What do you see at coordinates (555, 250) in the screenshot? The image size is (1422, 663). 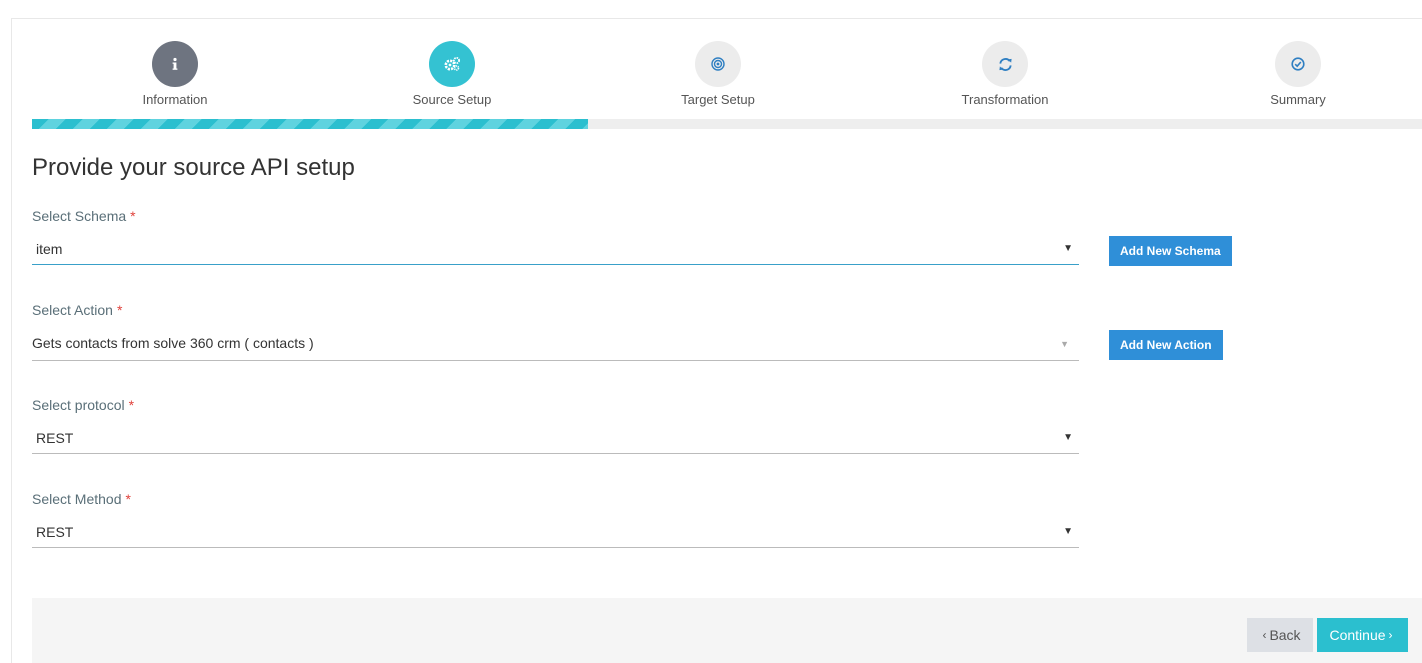 I see `schema-select: item ▼` at bounding box center [555, 250].